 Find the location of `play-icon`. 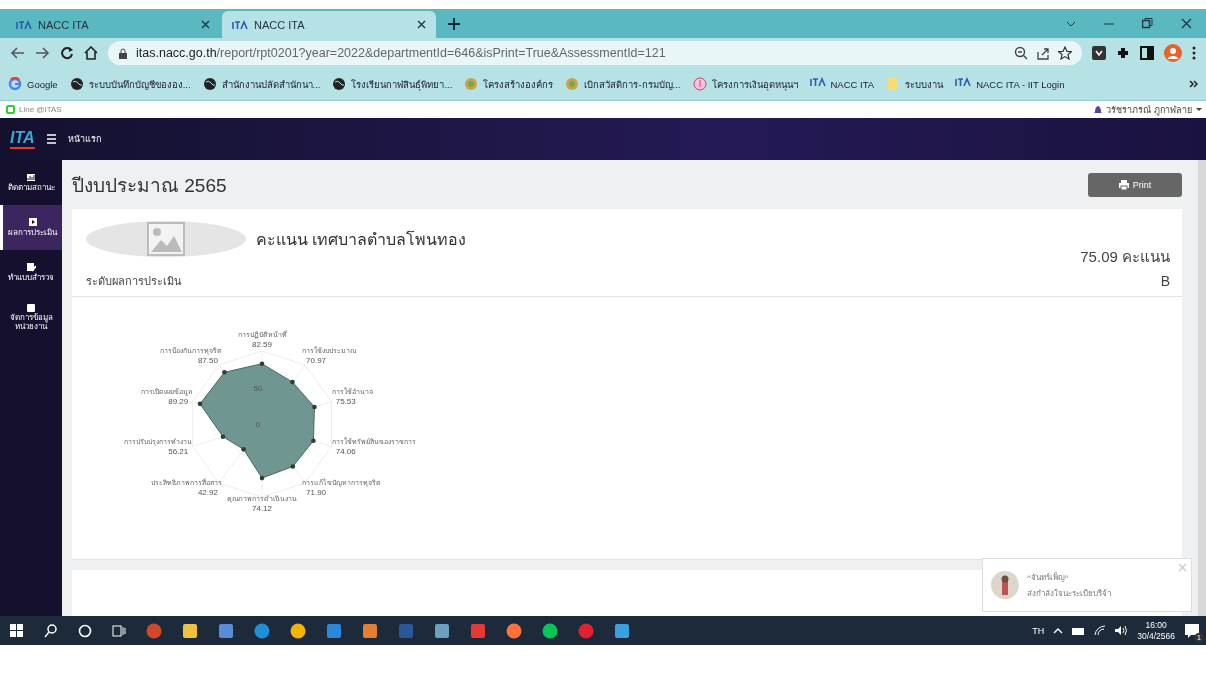

play-icon is located at coordinates (32, 222).